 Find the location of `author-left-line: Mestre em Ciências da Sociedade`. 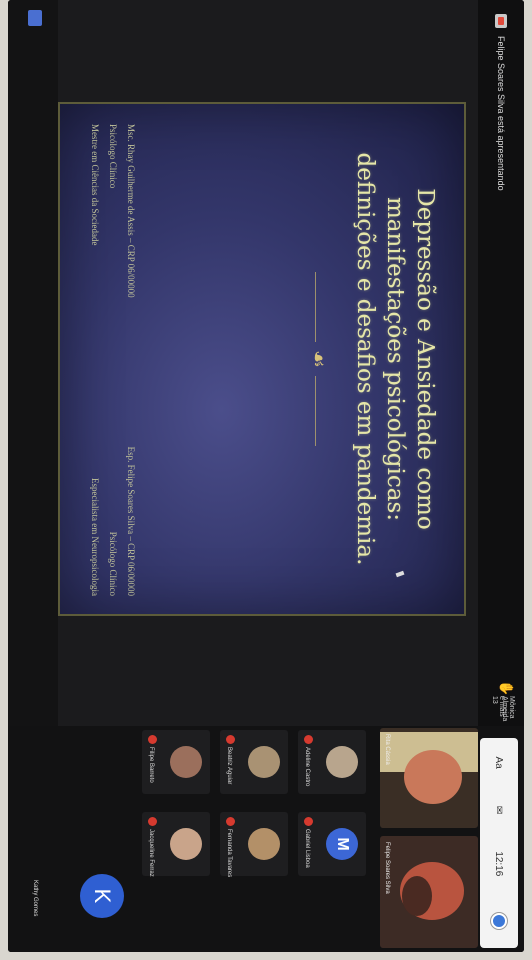

author-left-line: Mestre em Ciências da Sociedade is located at coordinates (95, 185).